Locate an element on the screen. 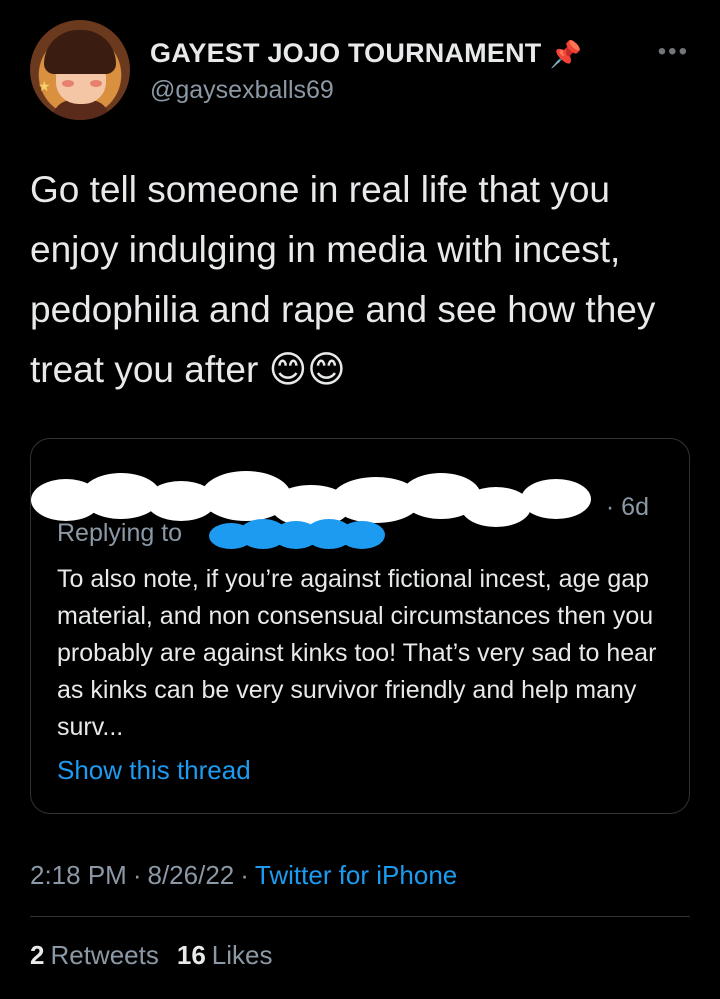 The image size is (720, 999). redaction-scribble-blue is located at coordinates (299, 534).